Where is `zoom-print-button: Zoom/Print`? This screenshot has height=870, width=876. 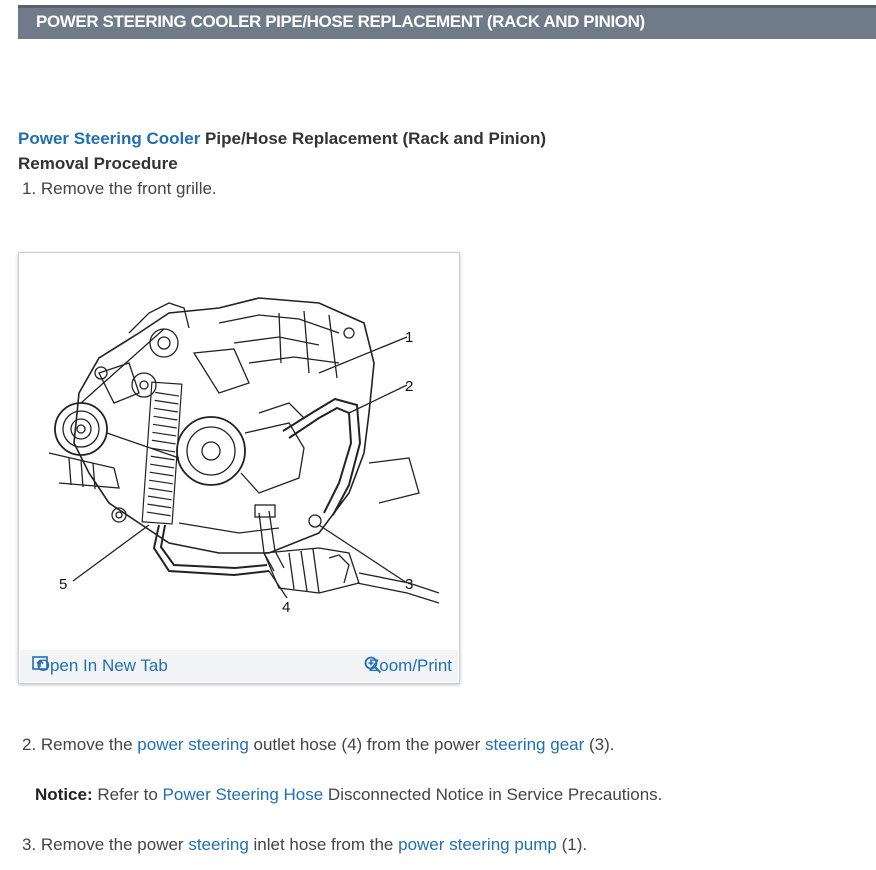 zoom-print-button: Zoom/Print is located at coordinates (408, 666).